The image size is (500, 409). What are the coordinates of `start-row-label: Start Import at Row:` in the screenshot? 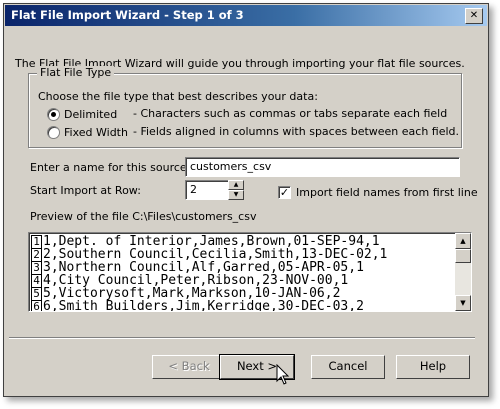 It's located at (85, 190).